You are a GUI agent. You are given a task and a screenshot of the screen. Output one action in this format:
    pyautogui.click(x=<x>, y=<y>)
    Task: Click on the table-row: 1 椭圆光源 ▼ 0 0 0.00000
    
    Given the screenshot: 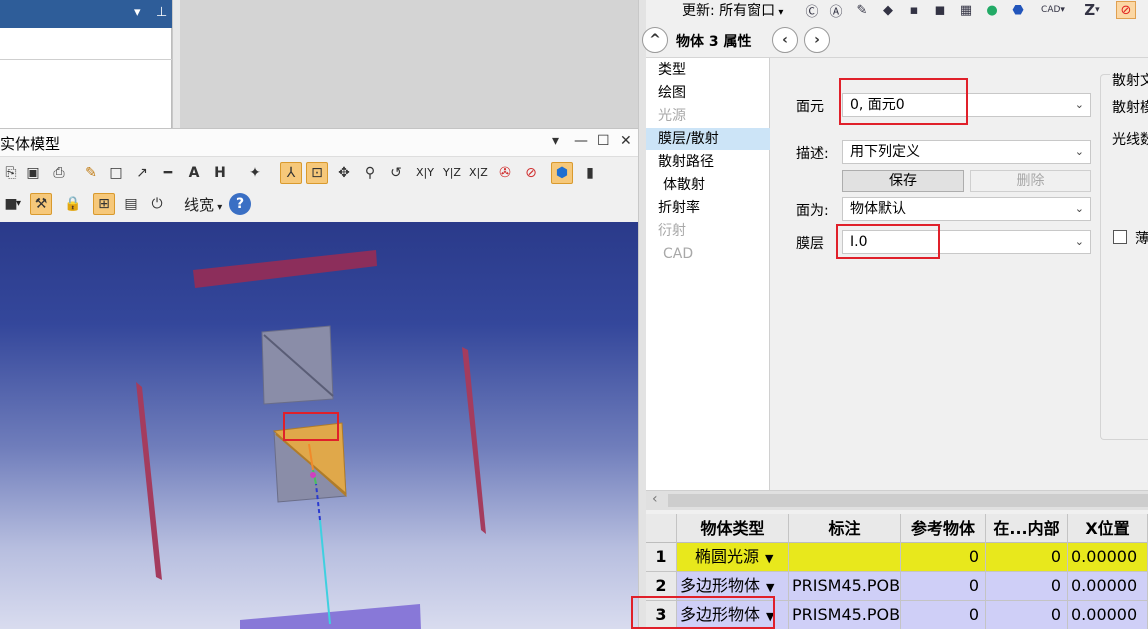 What is the action you would take?
    pyautogui.click(x=897, y=557)
    